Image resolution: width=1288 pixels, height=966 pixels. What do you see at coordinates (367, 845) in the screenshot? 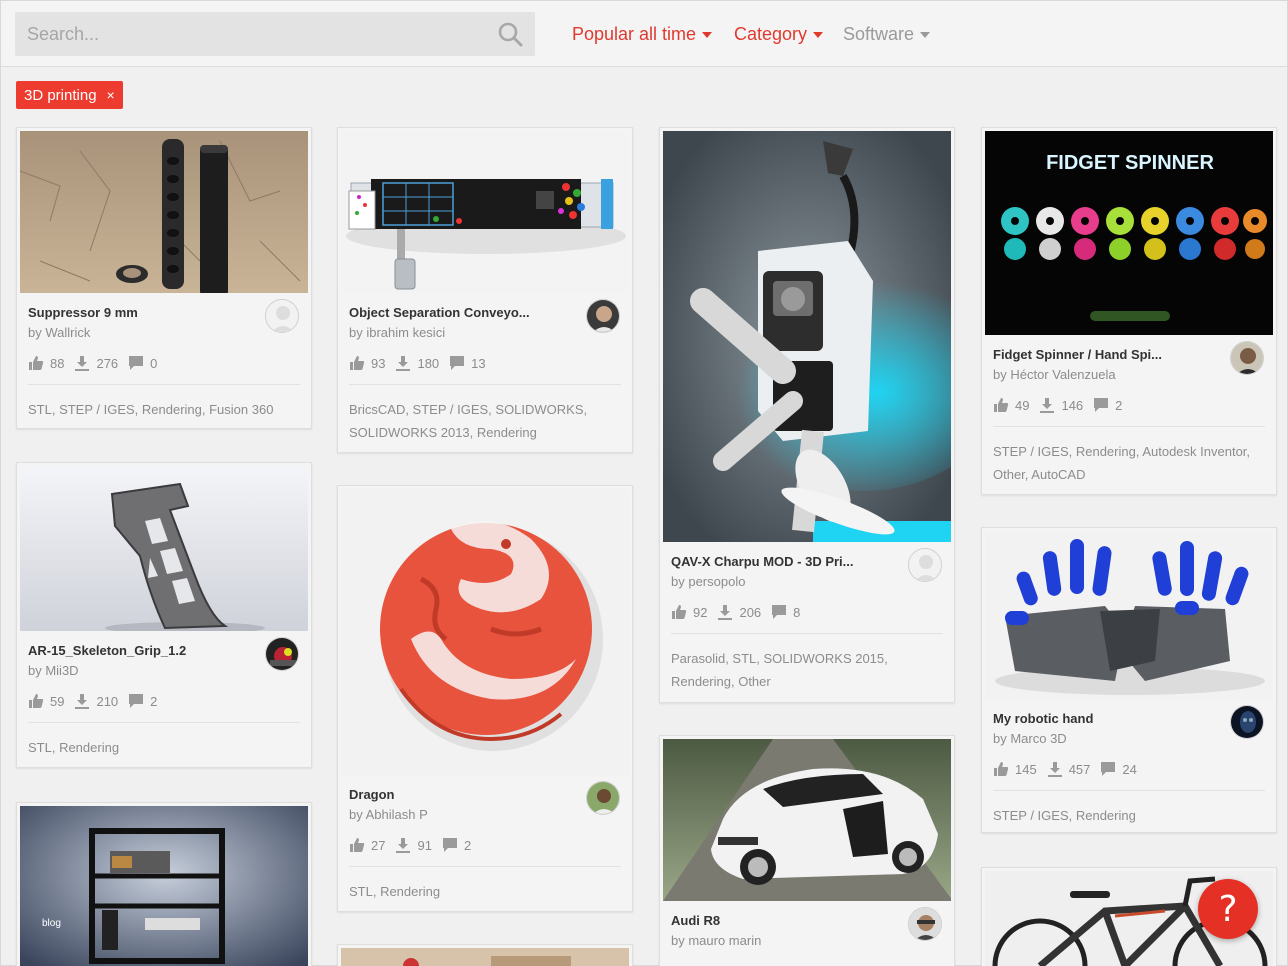
I see `likes-stat: 27` at bounding box center [367, 845].